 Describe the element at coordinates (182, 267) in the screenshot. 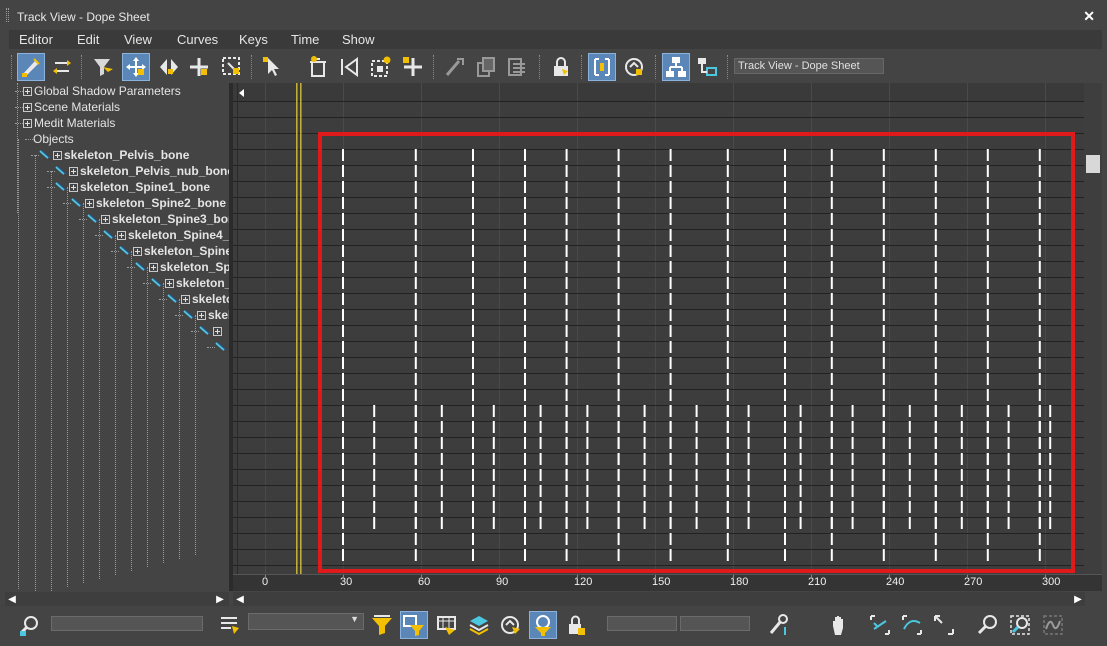

I see `tree-item: skeleton_Spine6_bone` at that location.